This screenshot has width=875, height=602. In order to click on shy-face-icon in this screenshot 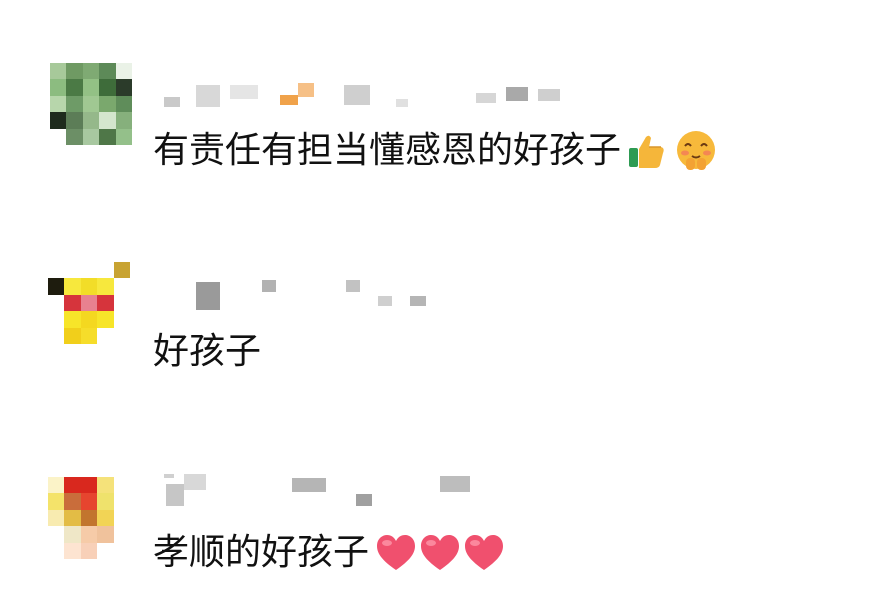, I will do `click(696, 150)`.